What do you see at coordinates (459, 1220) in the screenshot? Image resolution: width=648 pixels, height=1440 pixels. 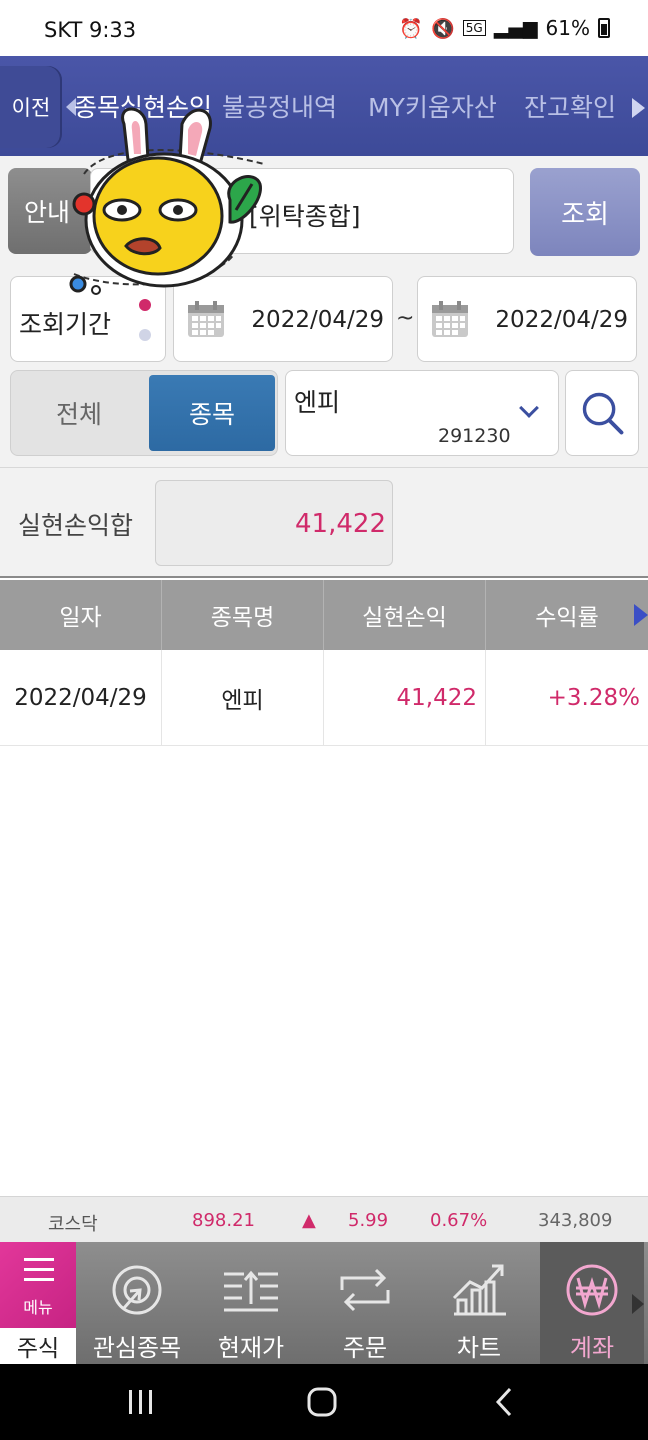 I see `ticker-change-pct: 0.67%` at bounding box center [459, 1220].